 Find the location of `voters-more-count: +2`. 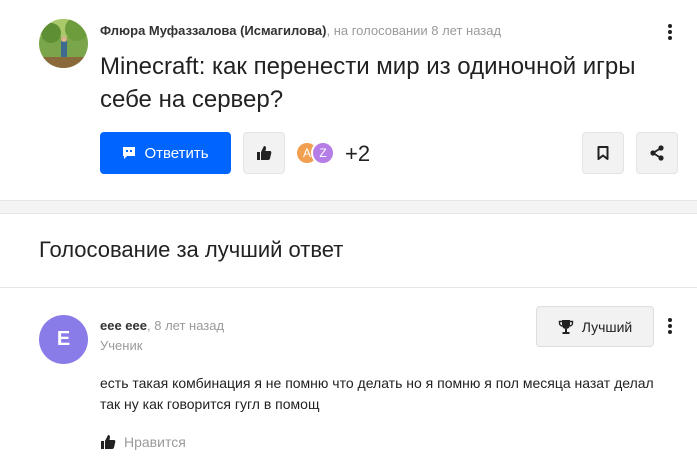

voters-more-count: +2 is located at coordinates (357, 154).